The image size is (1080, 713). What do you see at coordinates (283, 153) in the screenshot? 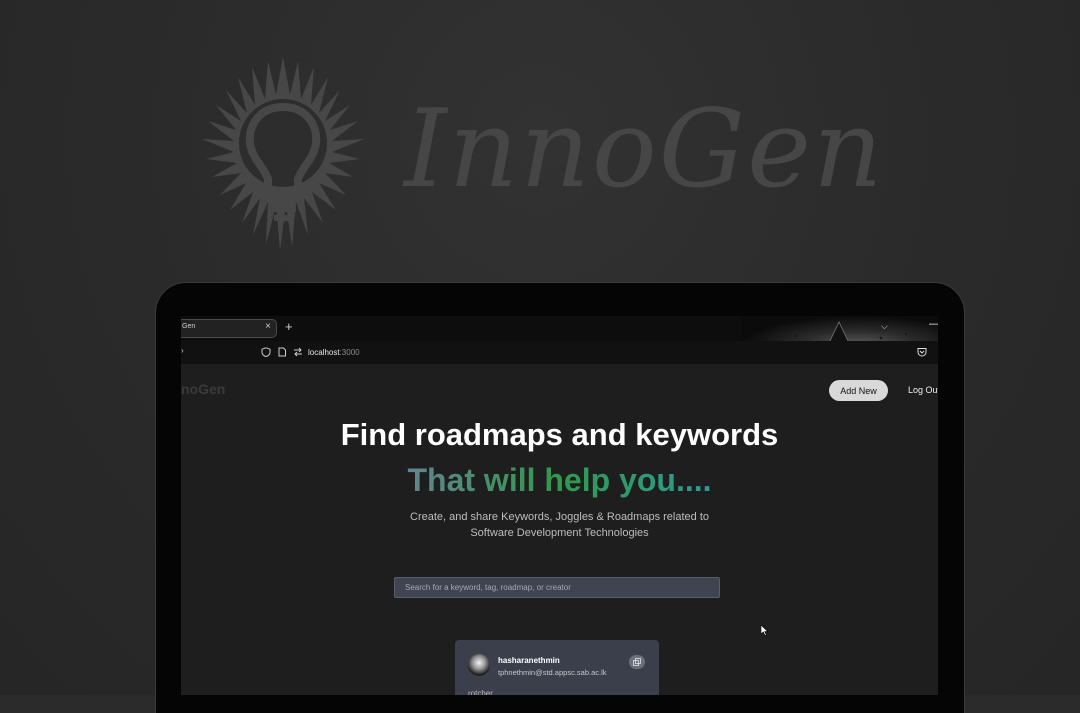
I see `lightbulb-logo-icon` at bounding box center [283, 153].